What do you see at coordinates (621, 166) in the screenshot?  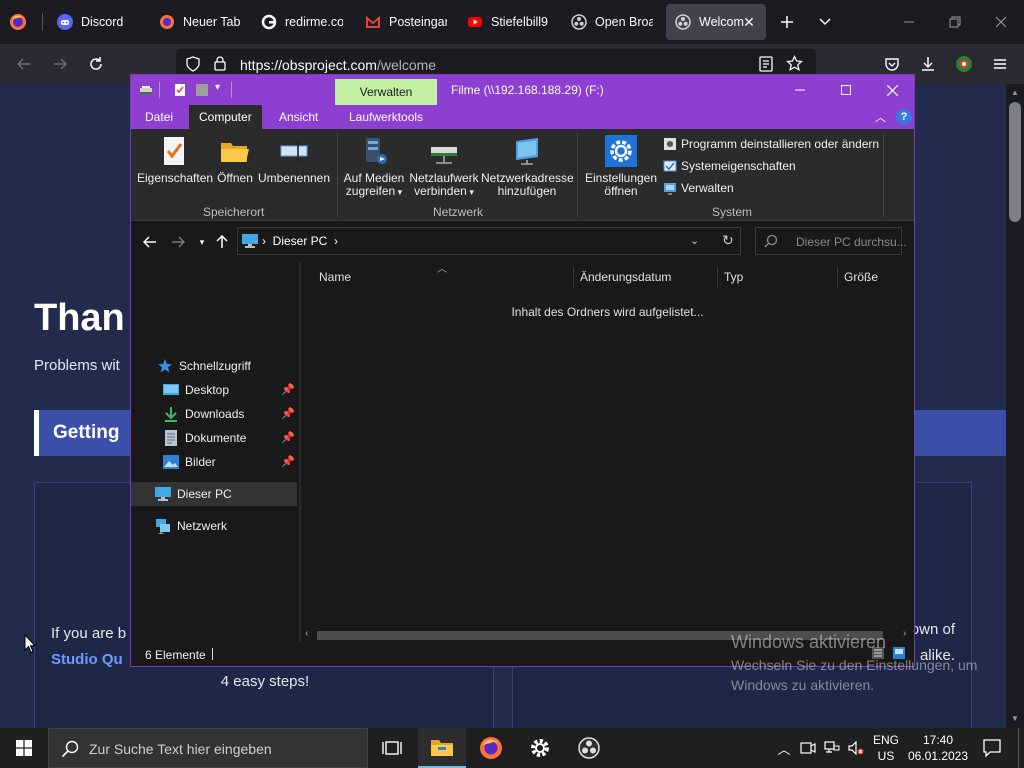 I see `open-settings-button: Einstellungen öffnen` at bounding box center [621, 166].